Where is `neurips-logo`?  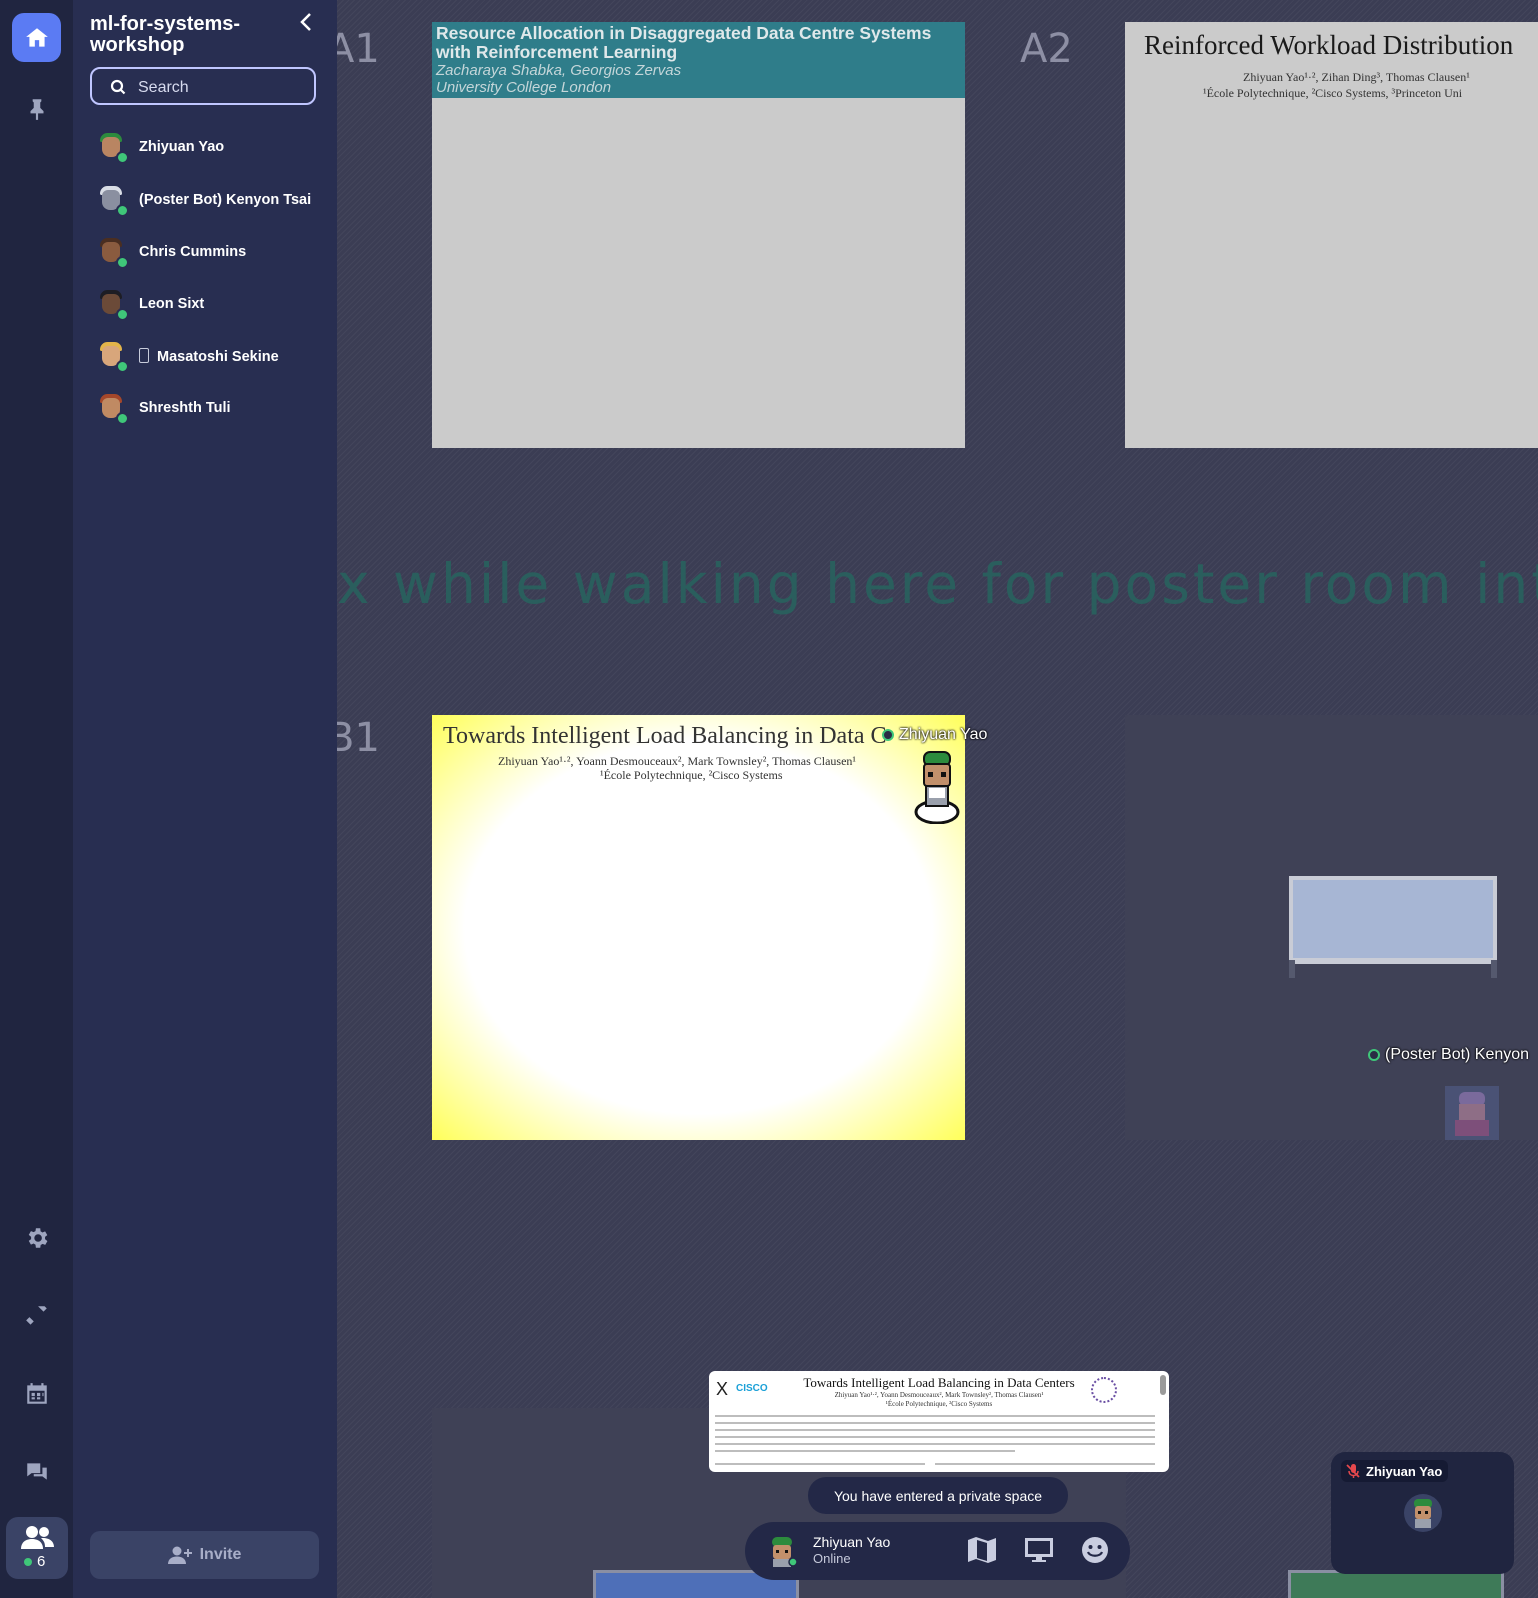 neurips-logo is located at coordinates (1104, 1390).